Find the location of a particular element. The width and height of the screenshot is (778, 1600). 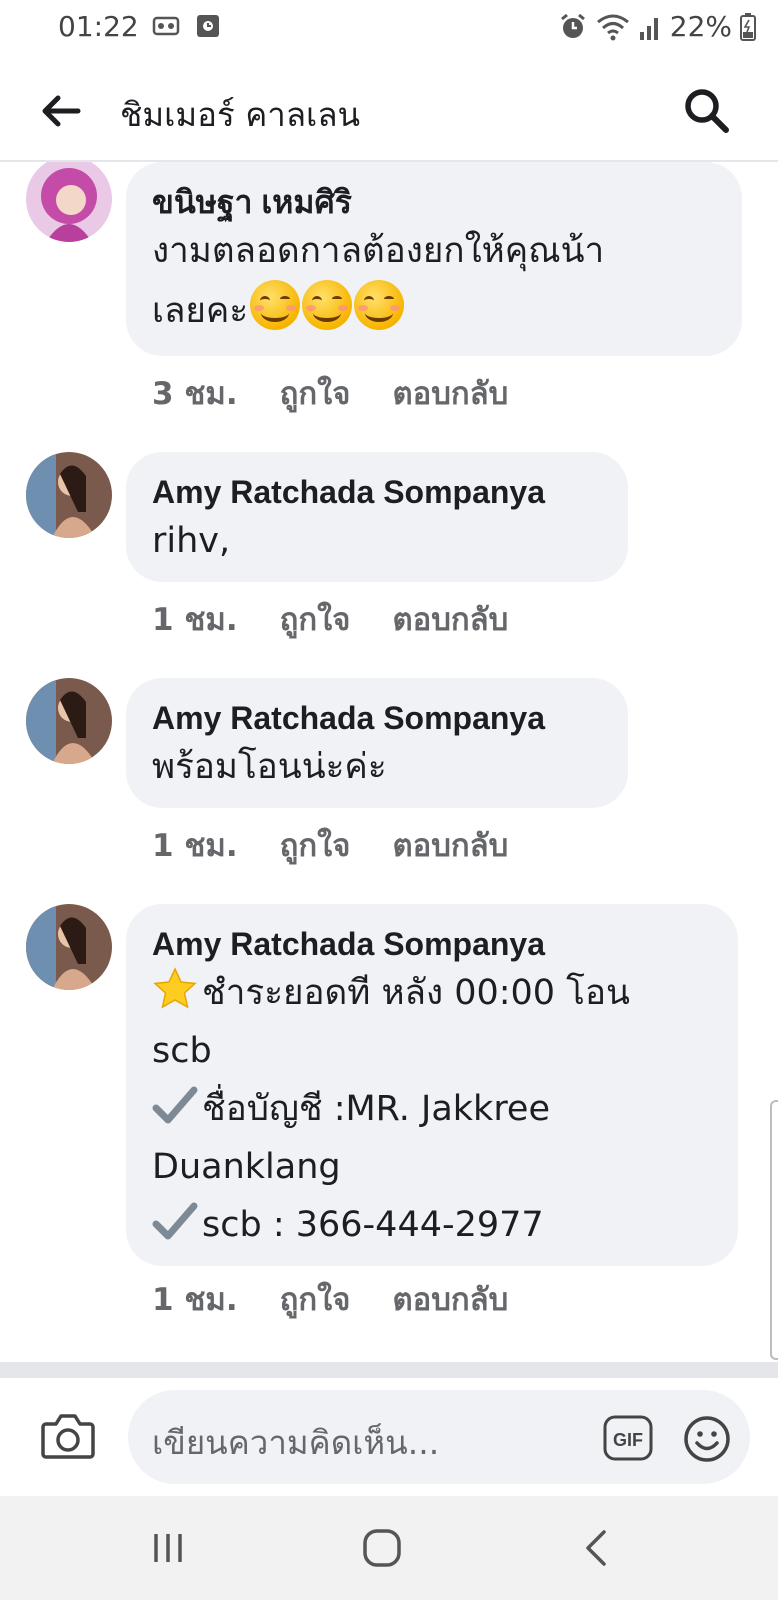

system-nav-bar is located at coordinates (389, 1548).